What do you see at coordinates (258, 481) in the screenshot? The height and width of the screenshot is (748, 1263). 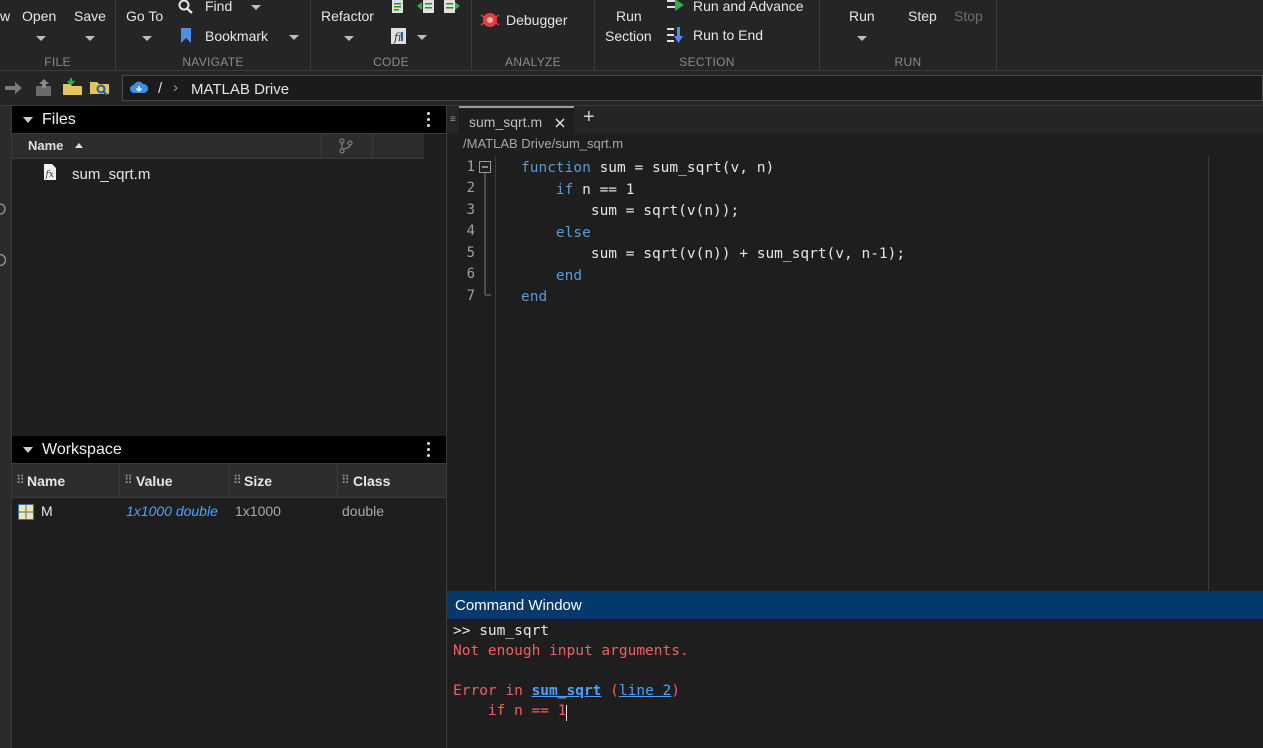 I see `ws-column-size: Size` at bounding box center [258, 481].